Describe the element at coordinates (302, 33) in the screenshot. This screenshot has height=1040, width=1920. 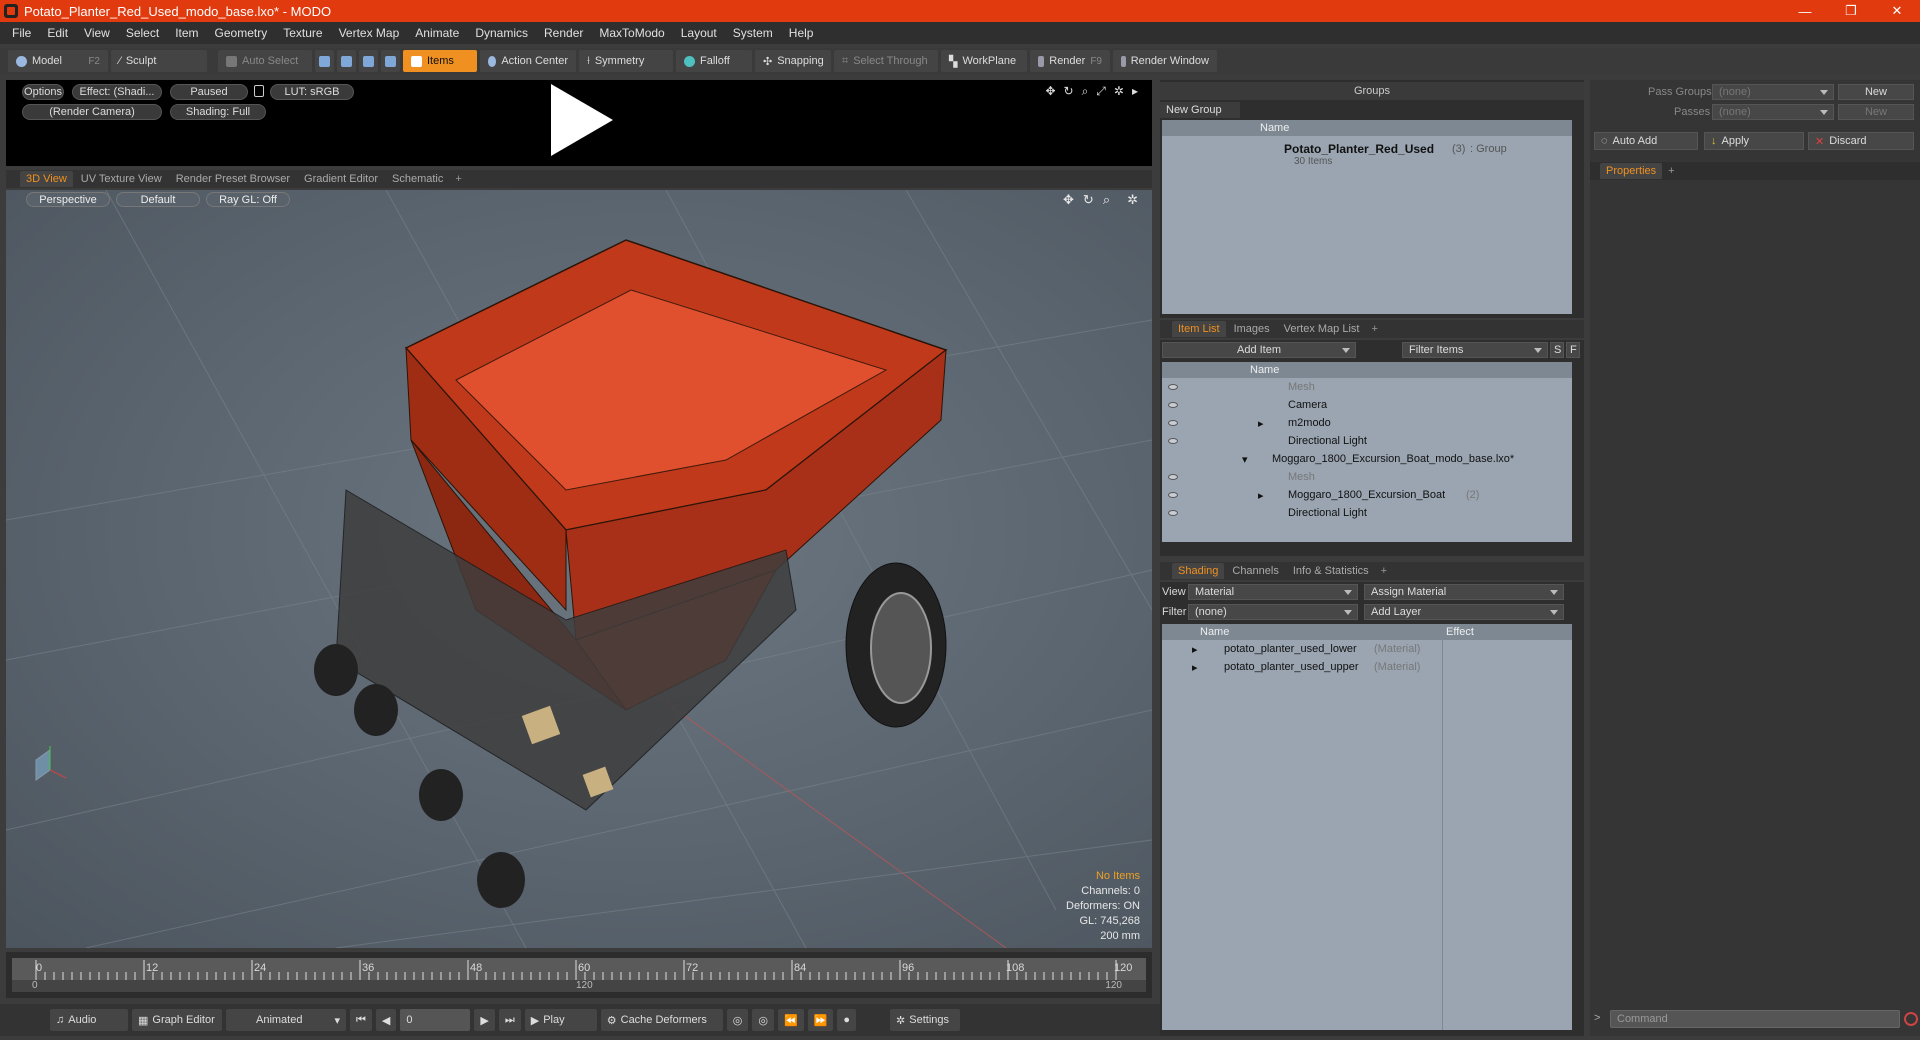
I see `menu-texture: Texture` at that location.